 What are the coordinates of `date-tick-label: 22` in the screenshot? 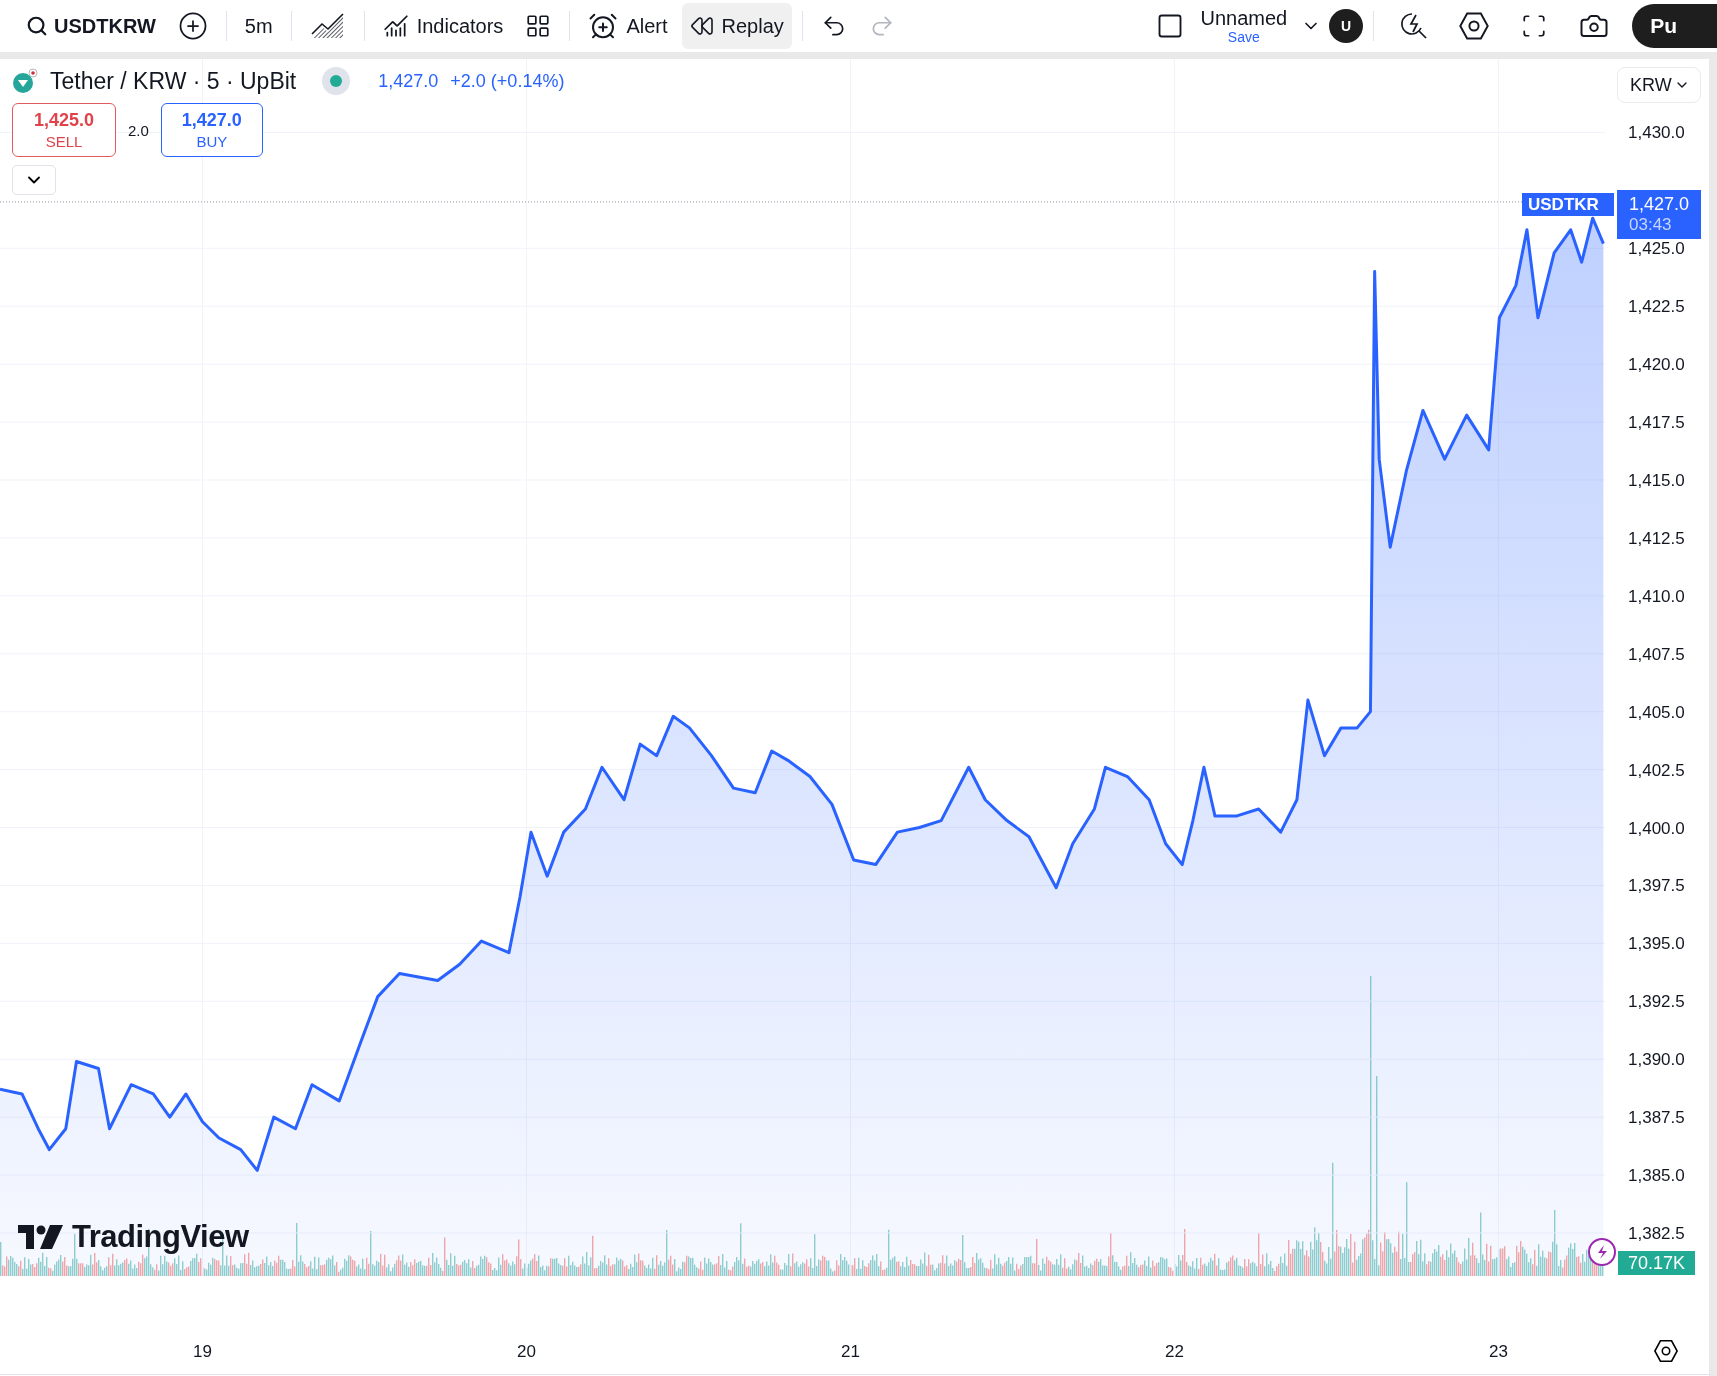 It's located at (1174, 1352).